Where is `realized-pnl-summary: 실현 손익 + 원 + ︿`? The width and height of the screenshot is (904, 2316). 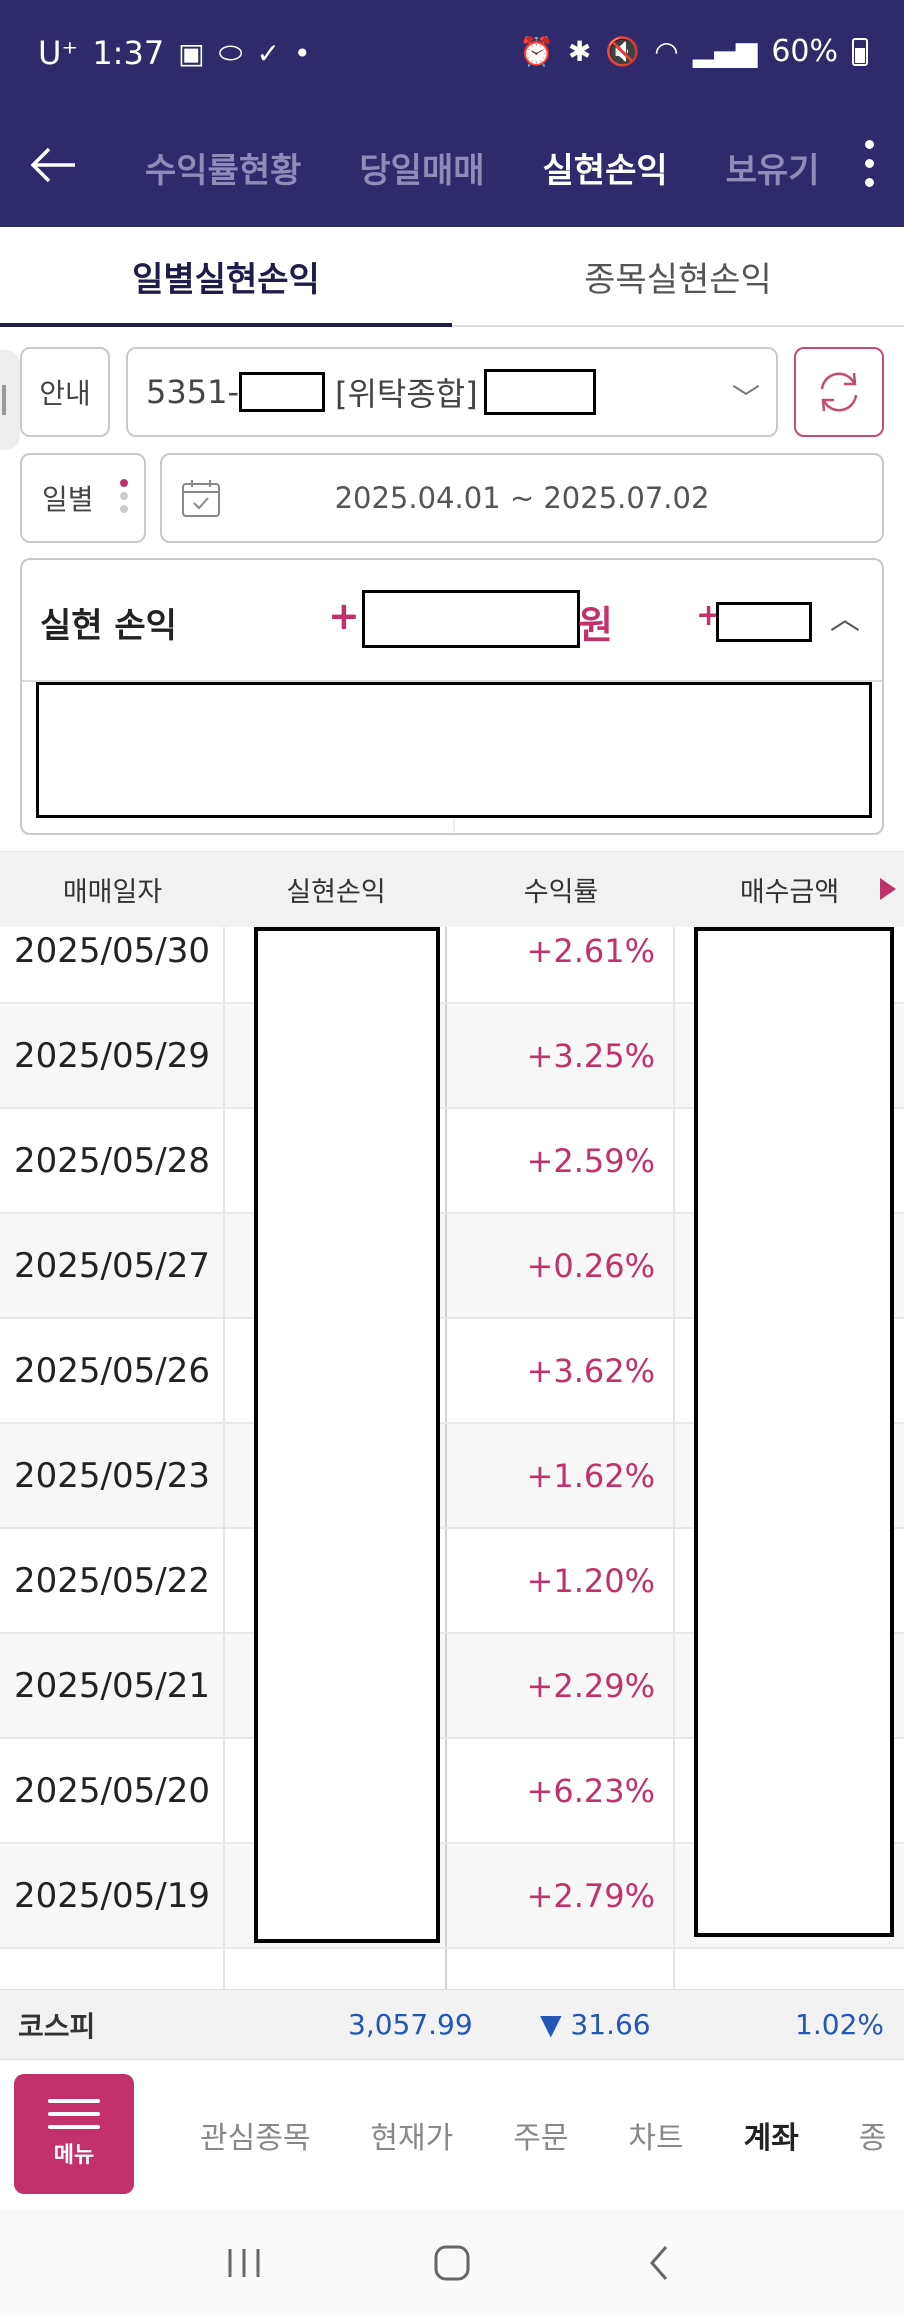 realized-pnl-summary: 실현 손익 + 원 + ︿ is located at coordinates (452, 696).